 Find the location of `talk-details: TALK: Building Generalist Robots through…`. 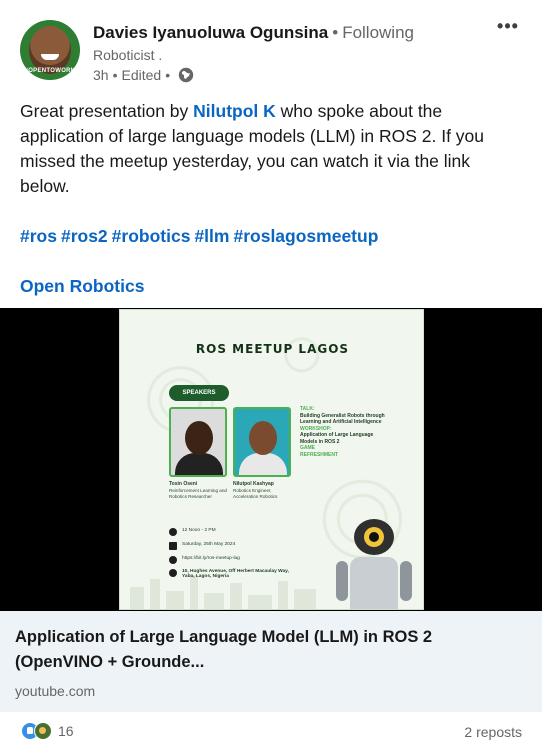

talk-details: TALK: Building Generalist Robots through… is located at coordinates (345, 432).